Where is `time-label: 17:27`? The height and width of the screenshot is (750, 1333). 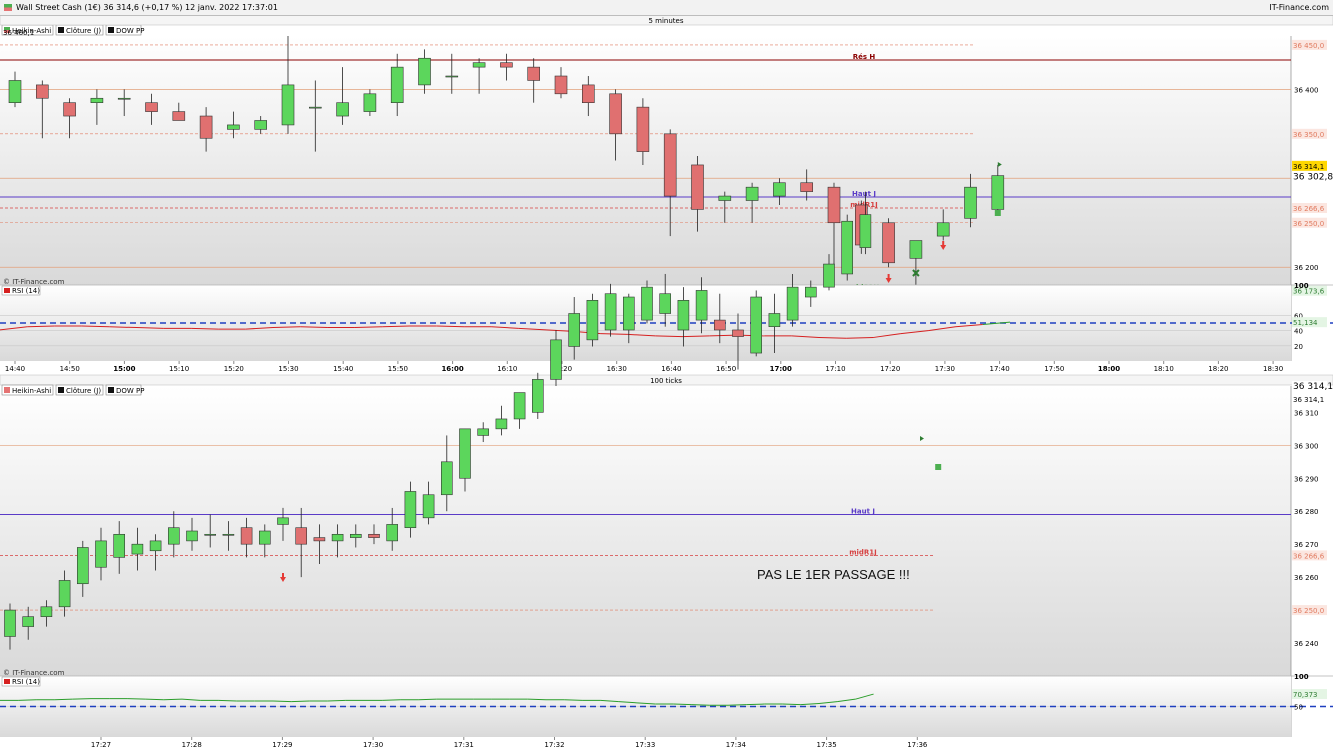
time-label: 17:27 is located at coordinates (101, 745).